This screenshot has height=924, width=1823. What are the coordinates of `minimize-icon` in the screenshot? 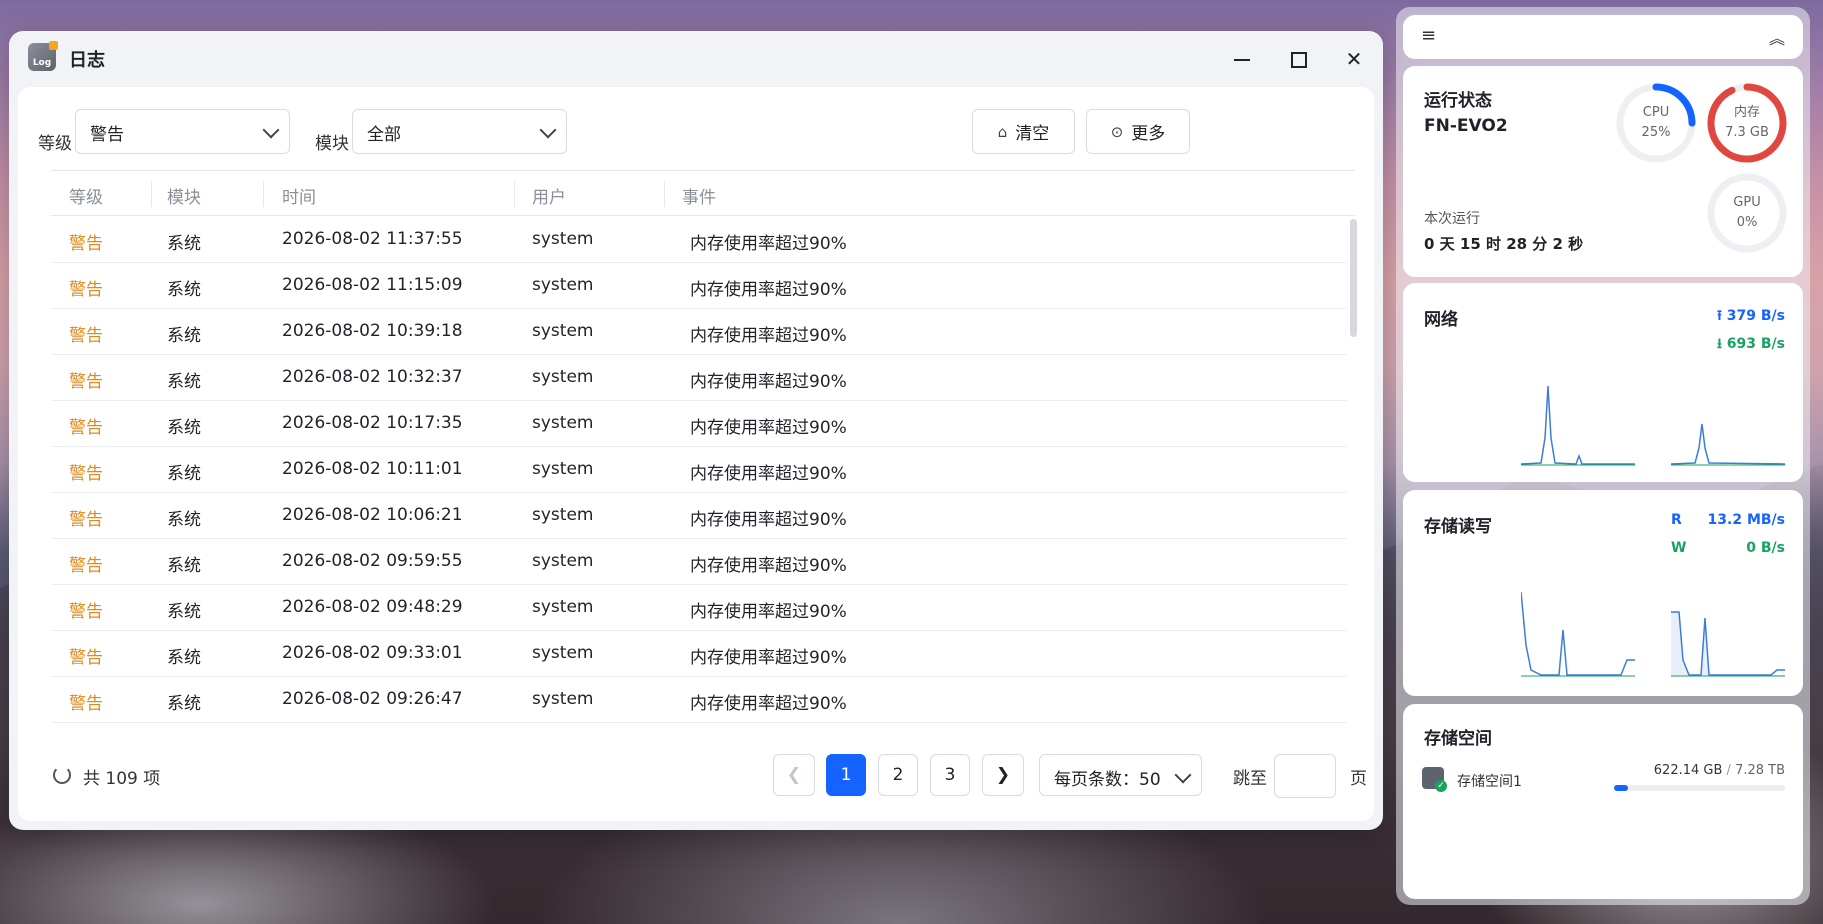 It's located at (1242, 59).